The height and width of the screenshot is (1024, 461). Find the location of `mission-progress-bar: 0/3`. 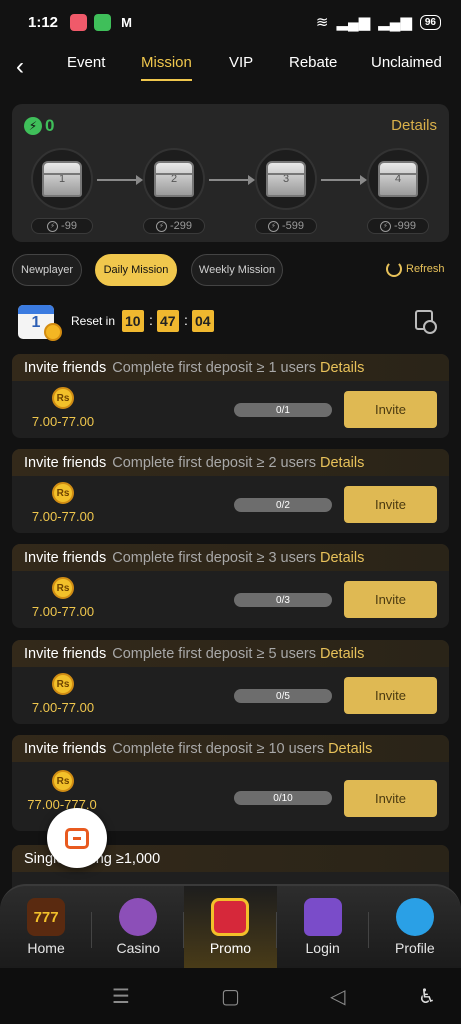

mission-progress-bar: 0/3 is located at coordinates (283, 600).